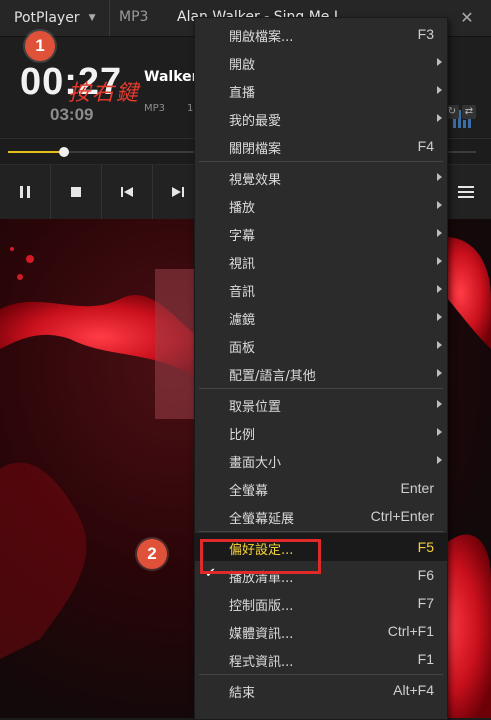 The height and width of the screenshot is (720, 491). I want to click on menu-item-shortcut: Ctrl+Enter, so click(402, 516).